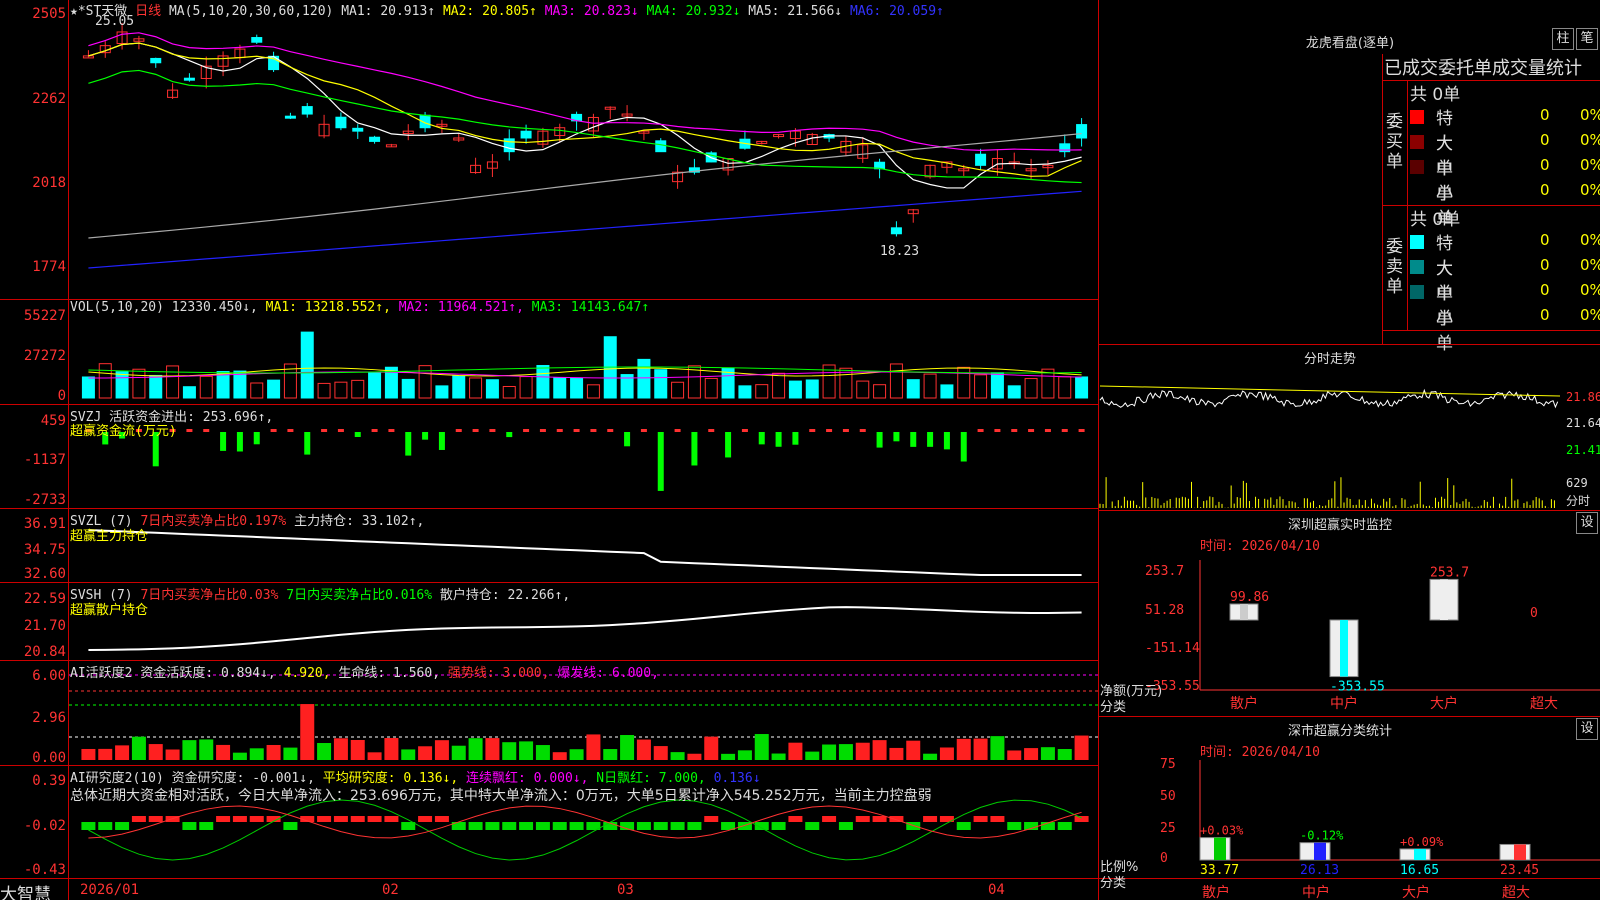 This screenshot has height=900, width=1600. I want to click on research-line, so click(585, 822).